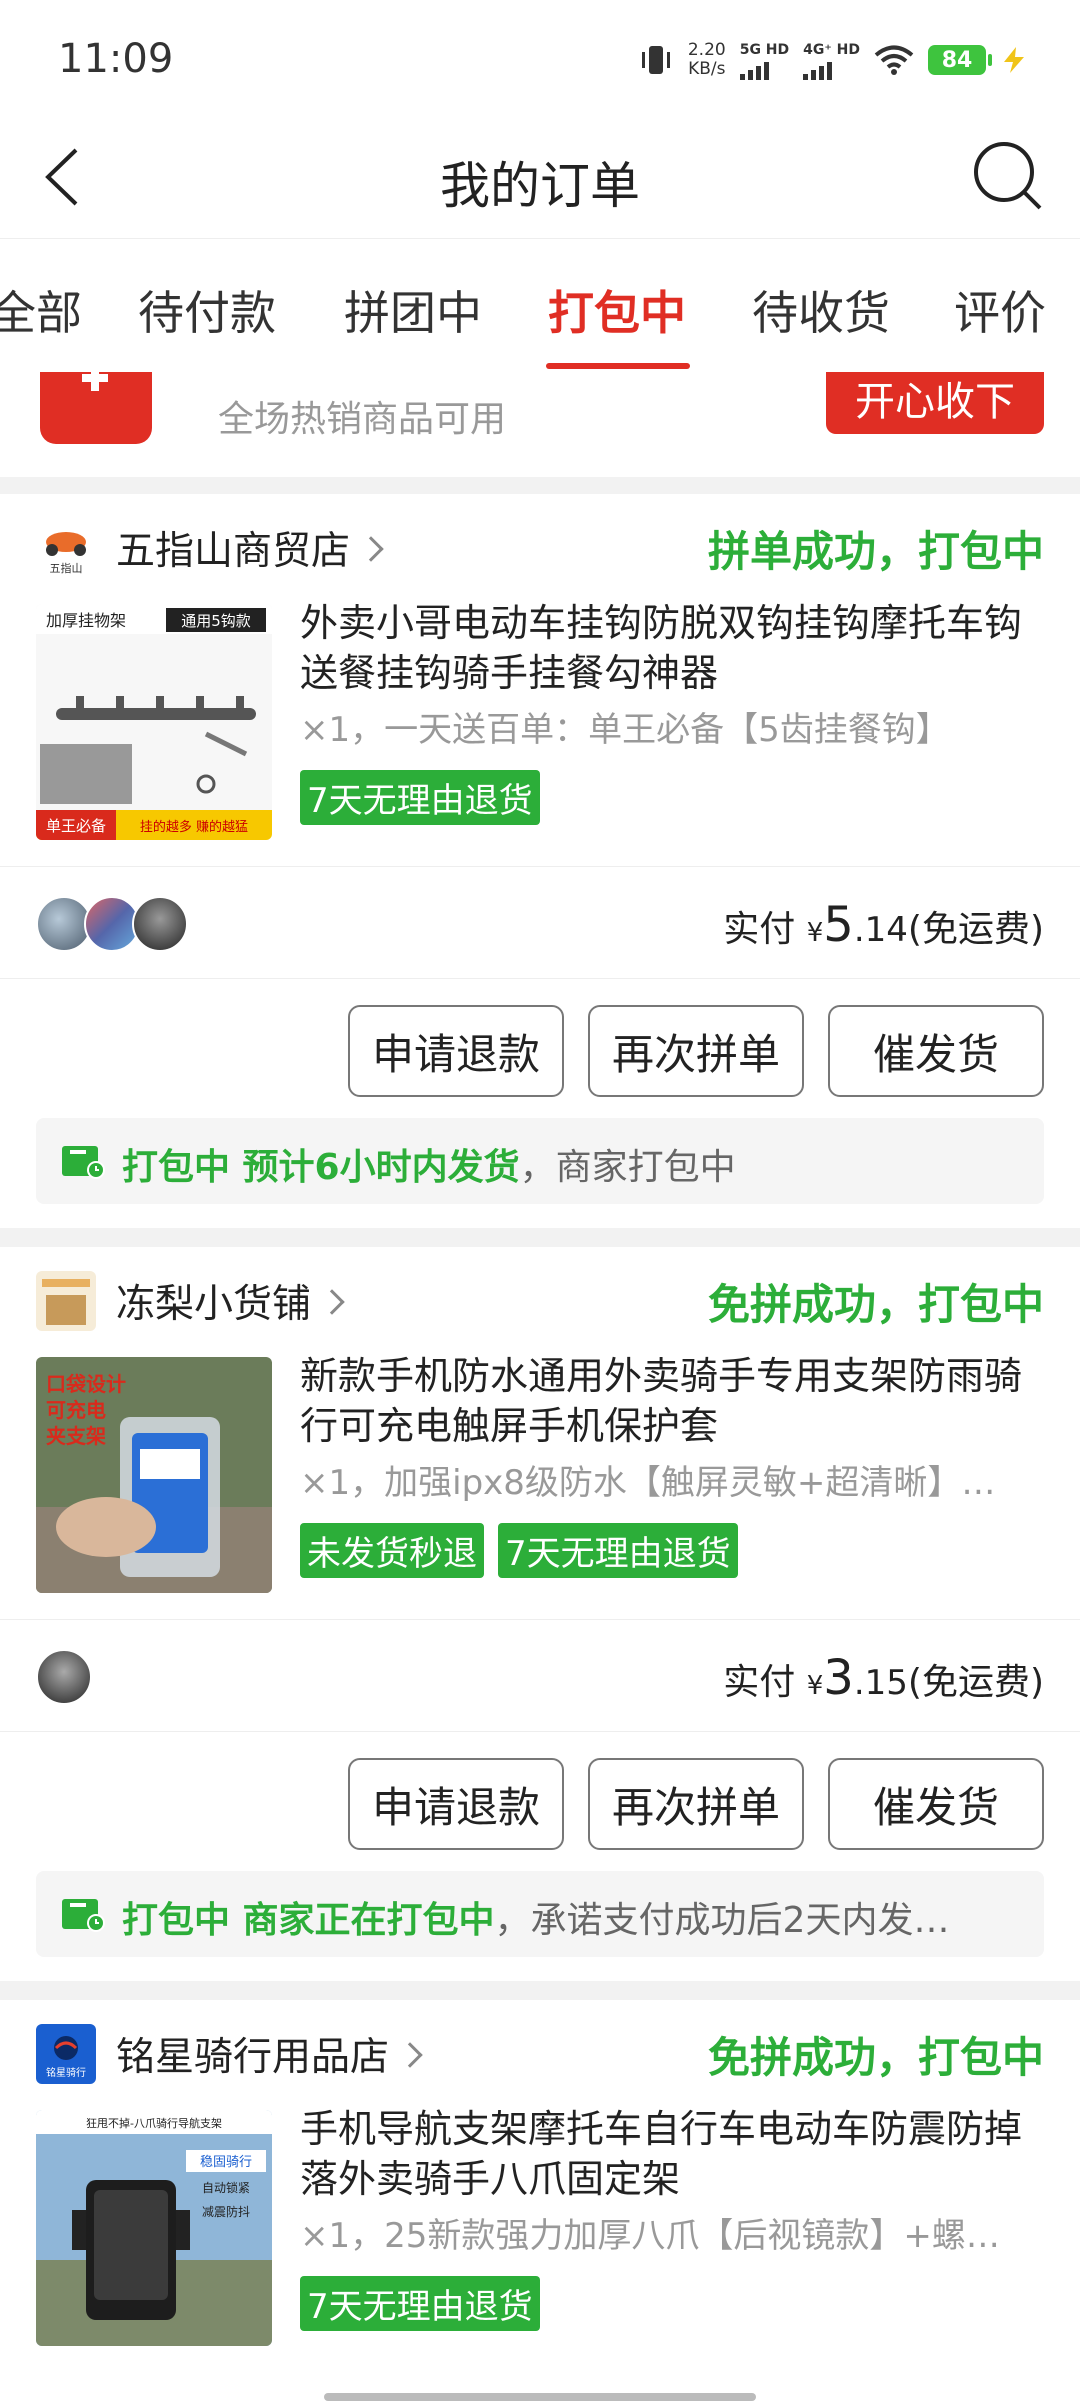  Describe the element at coordinates (815, 1686) in the screenshot. I see `currency-symbol: ¥` at that location.